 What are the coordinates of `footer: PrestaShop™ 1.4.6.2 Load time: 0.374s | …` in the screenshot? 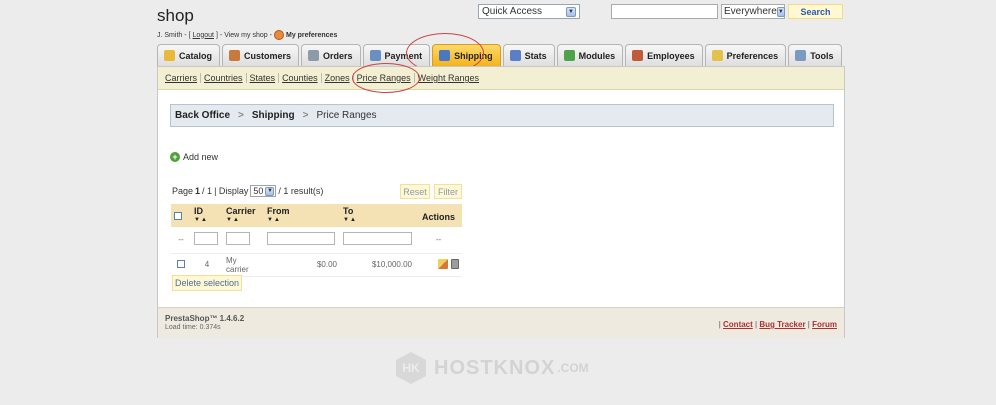 It's located at (501, 322).